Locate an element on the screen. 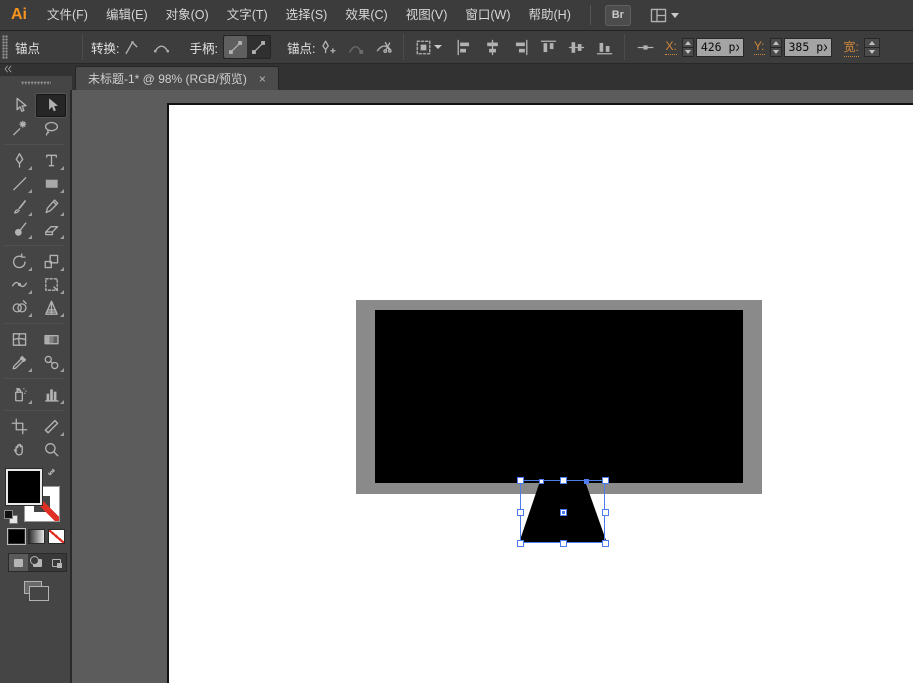  blend-tool is located at coordinates (51, 362).